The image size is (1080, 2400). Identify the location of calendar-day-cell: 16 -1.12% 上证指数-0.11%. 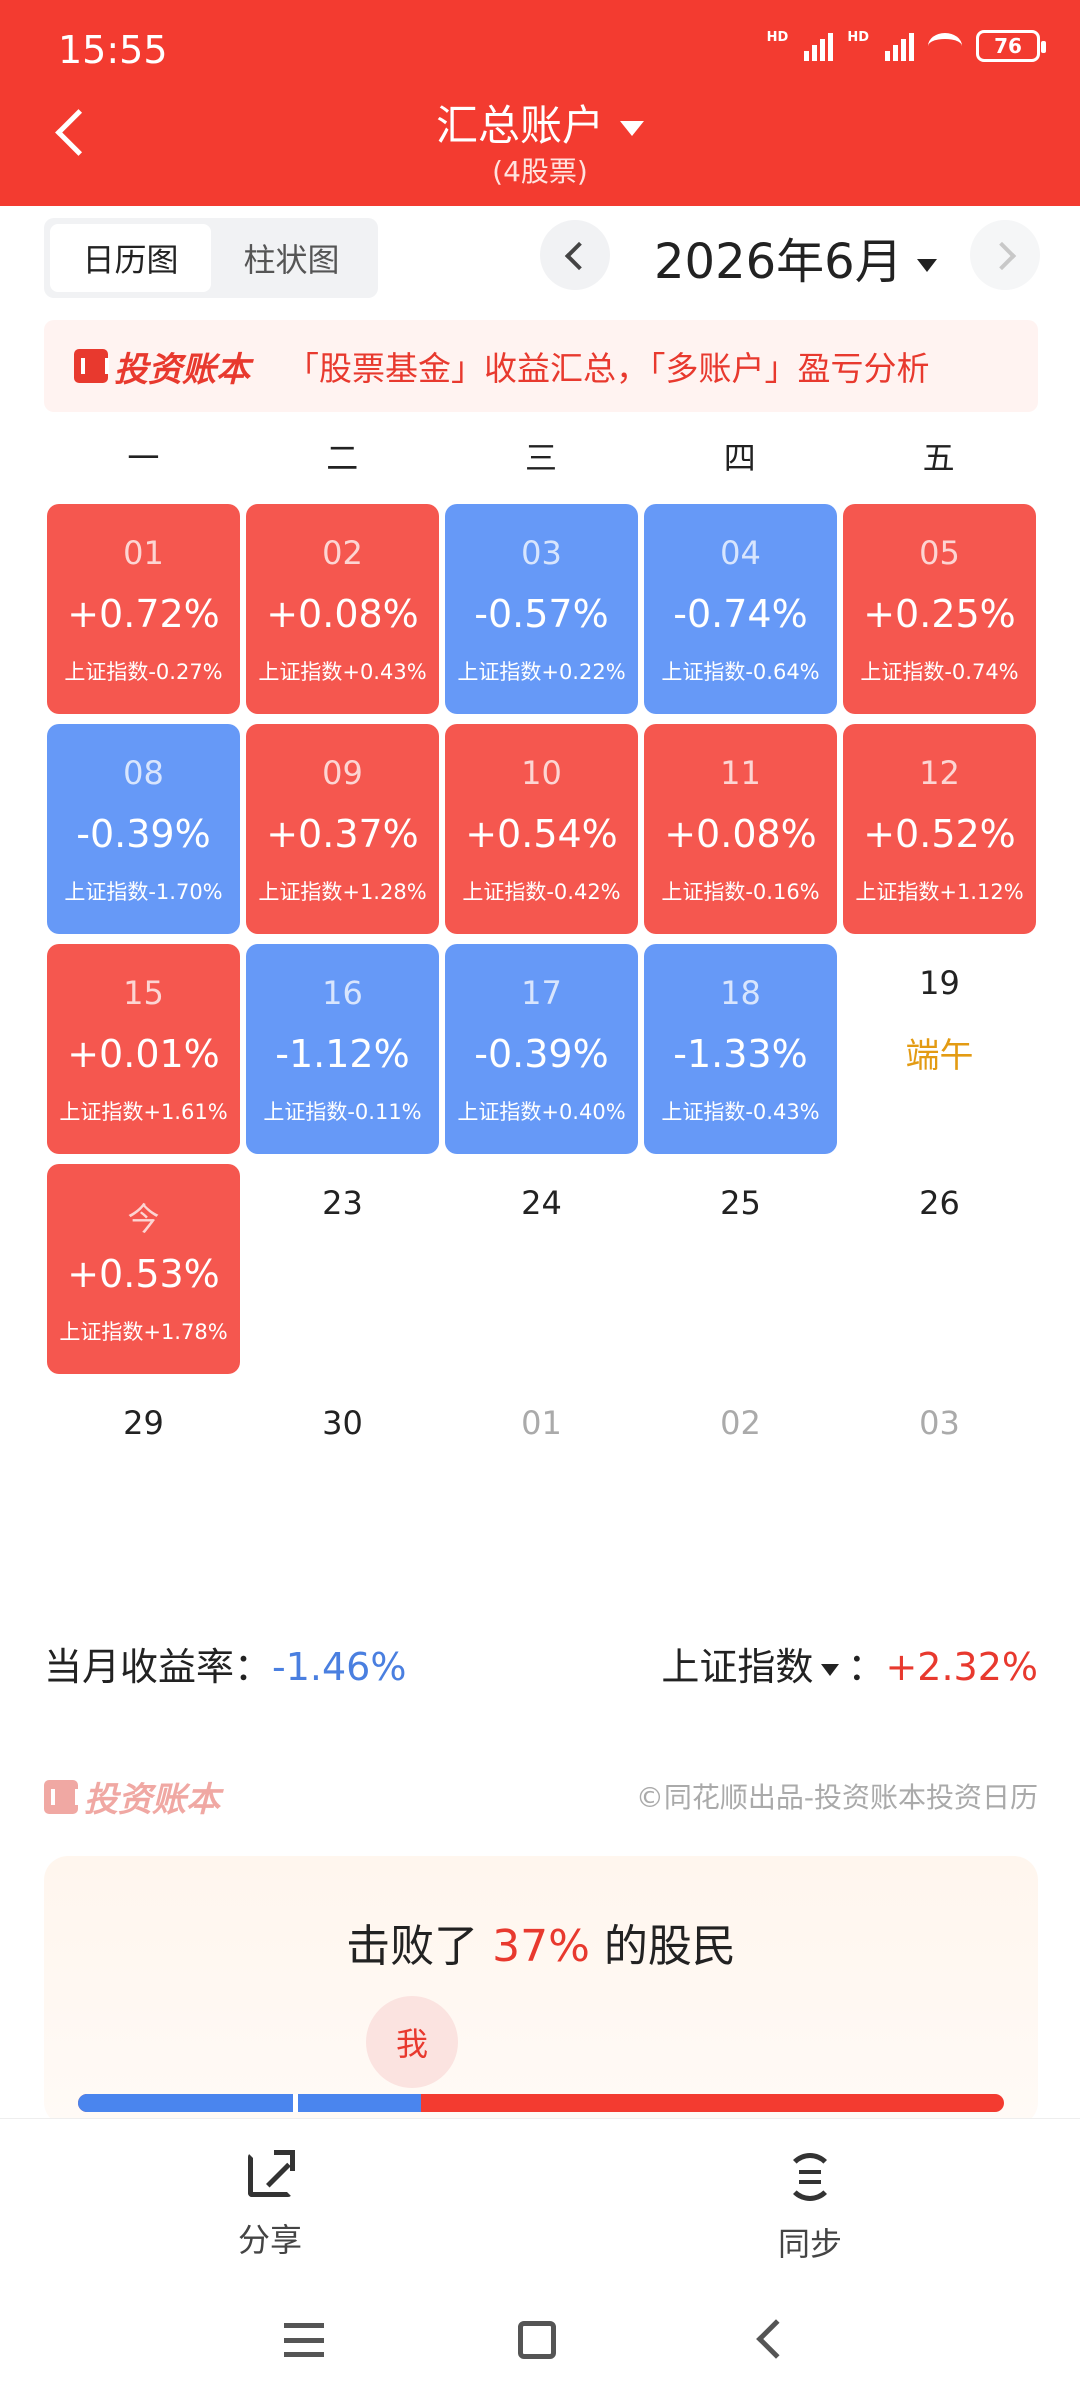
(342, 1049).